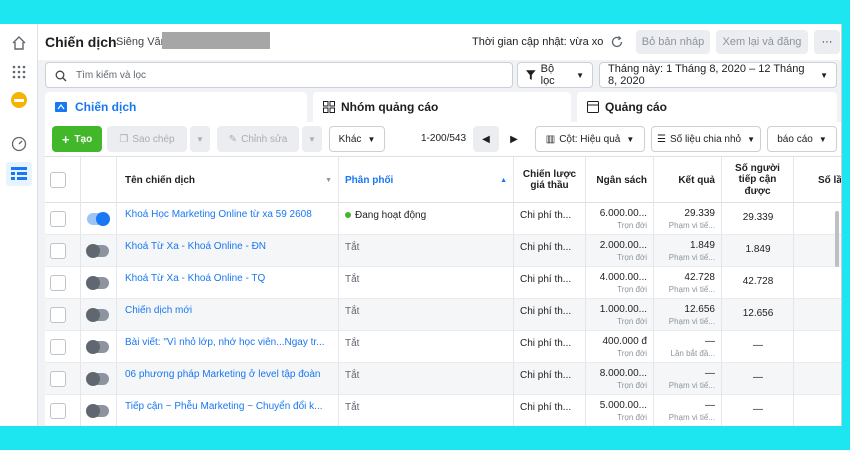  What do you see at coordinates (218, 214) in the screenshot?
I see `campaign-name-link: Khoá Học Marketing Online từ xa 59 2608` at bounding box center [218, 214].